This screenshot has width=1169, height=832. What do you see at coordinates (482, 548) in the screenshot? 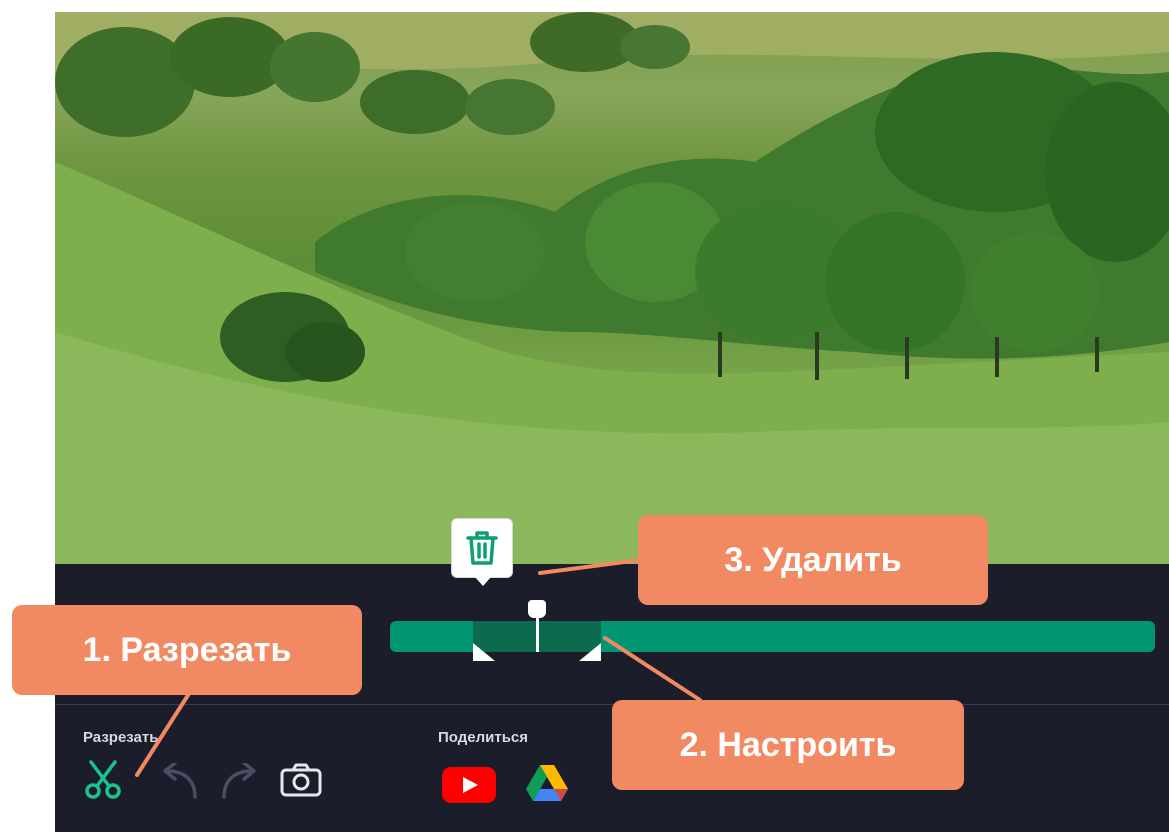
I see `trash-icon` at bounding box center [482, 548].